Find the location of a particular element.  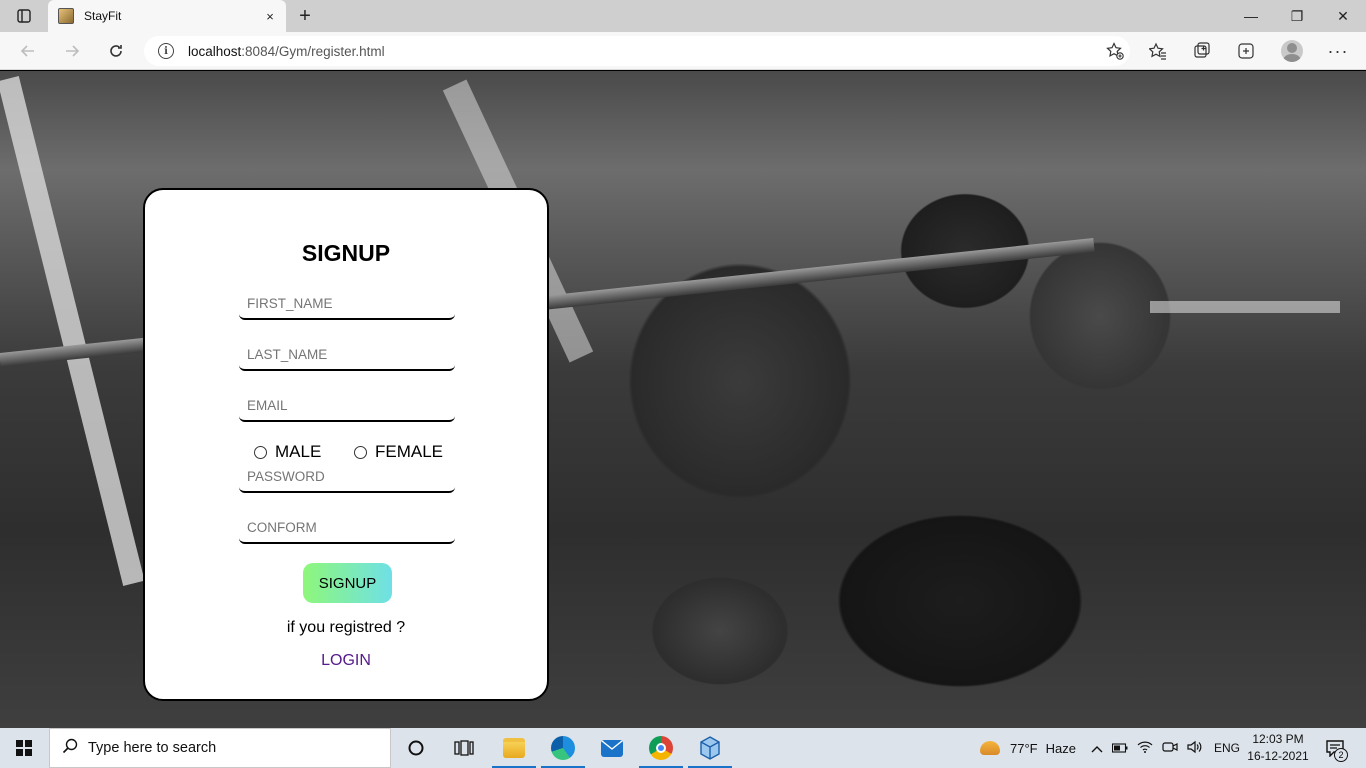

female-radio is located at coordinates (360, 452).